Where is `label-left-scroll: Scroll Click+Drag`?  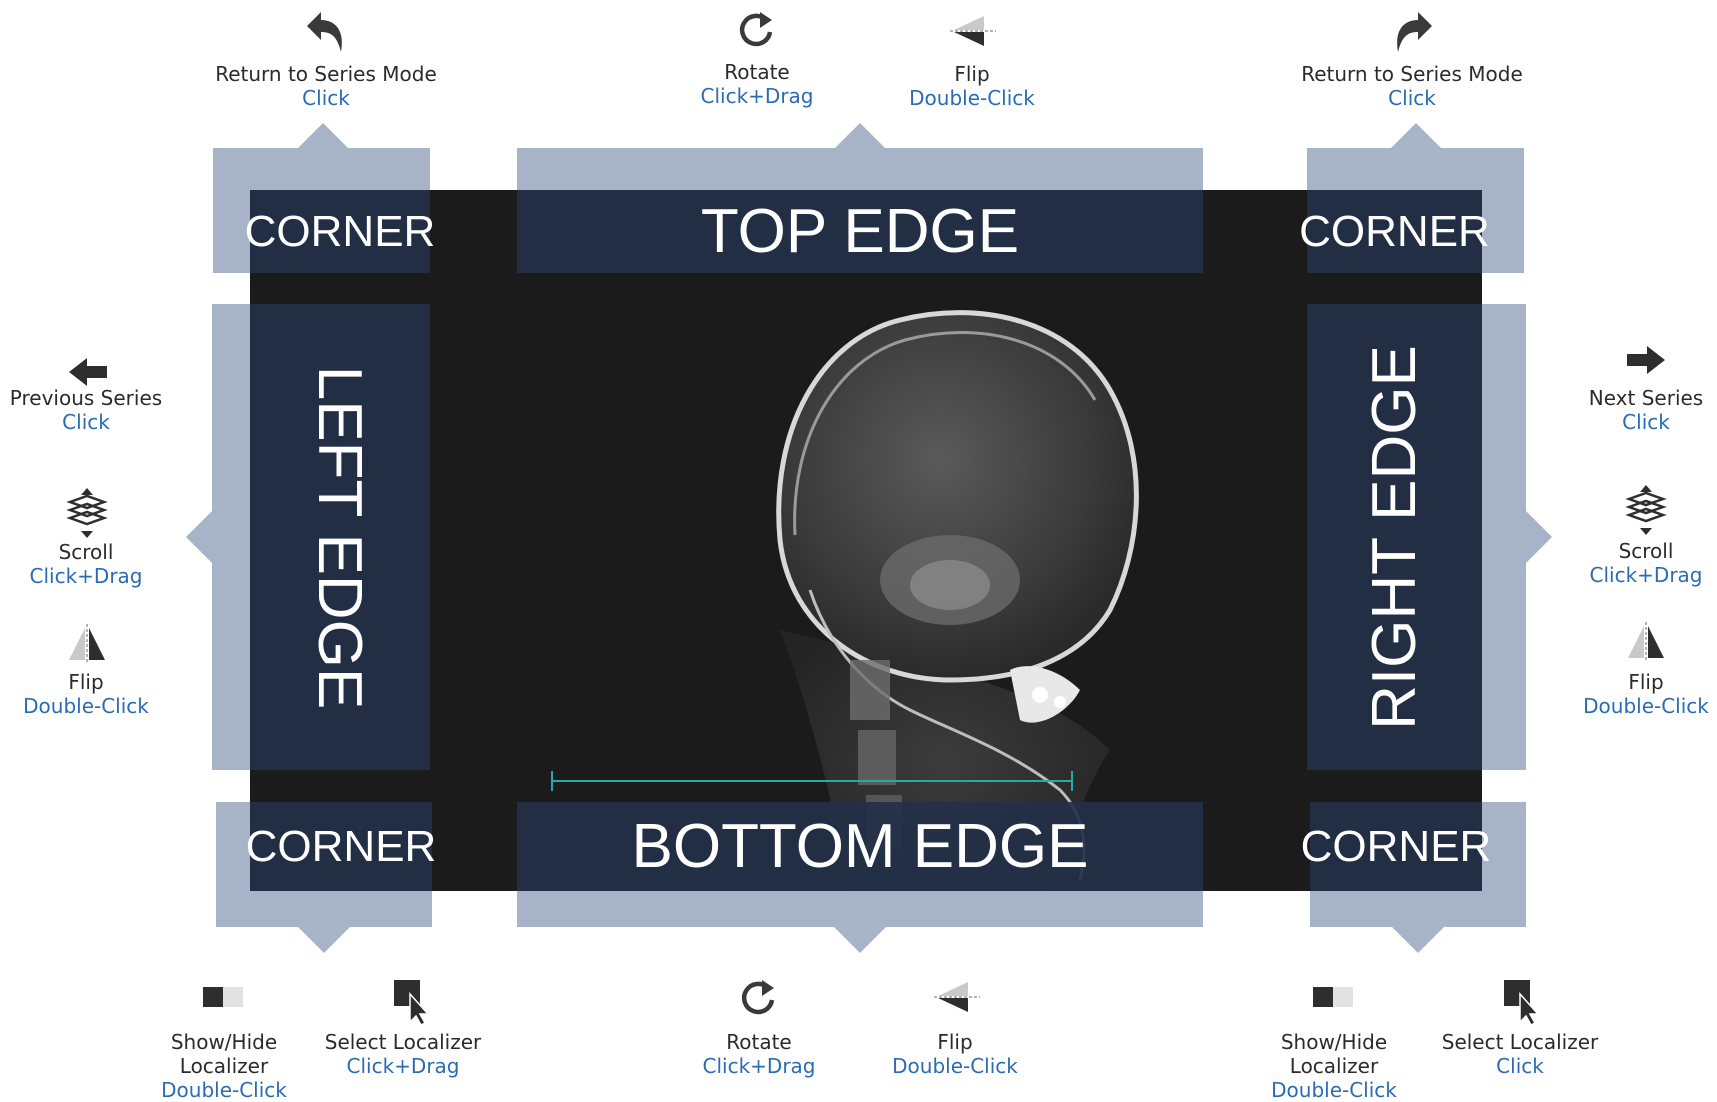 label-left-scroll: Scroll Click+Drag is located at coordinates (86, 564).